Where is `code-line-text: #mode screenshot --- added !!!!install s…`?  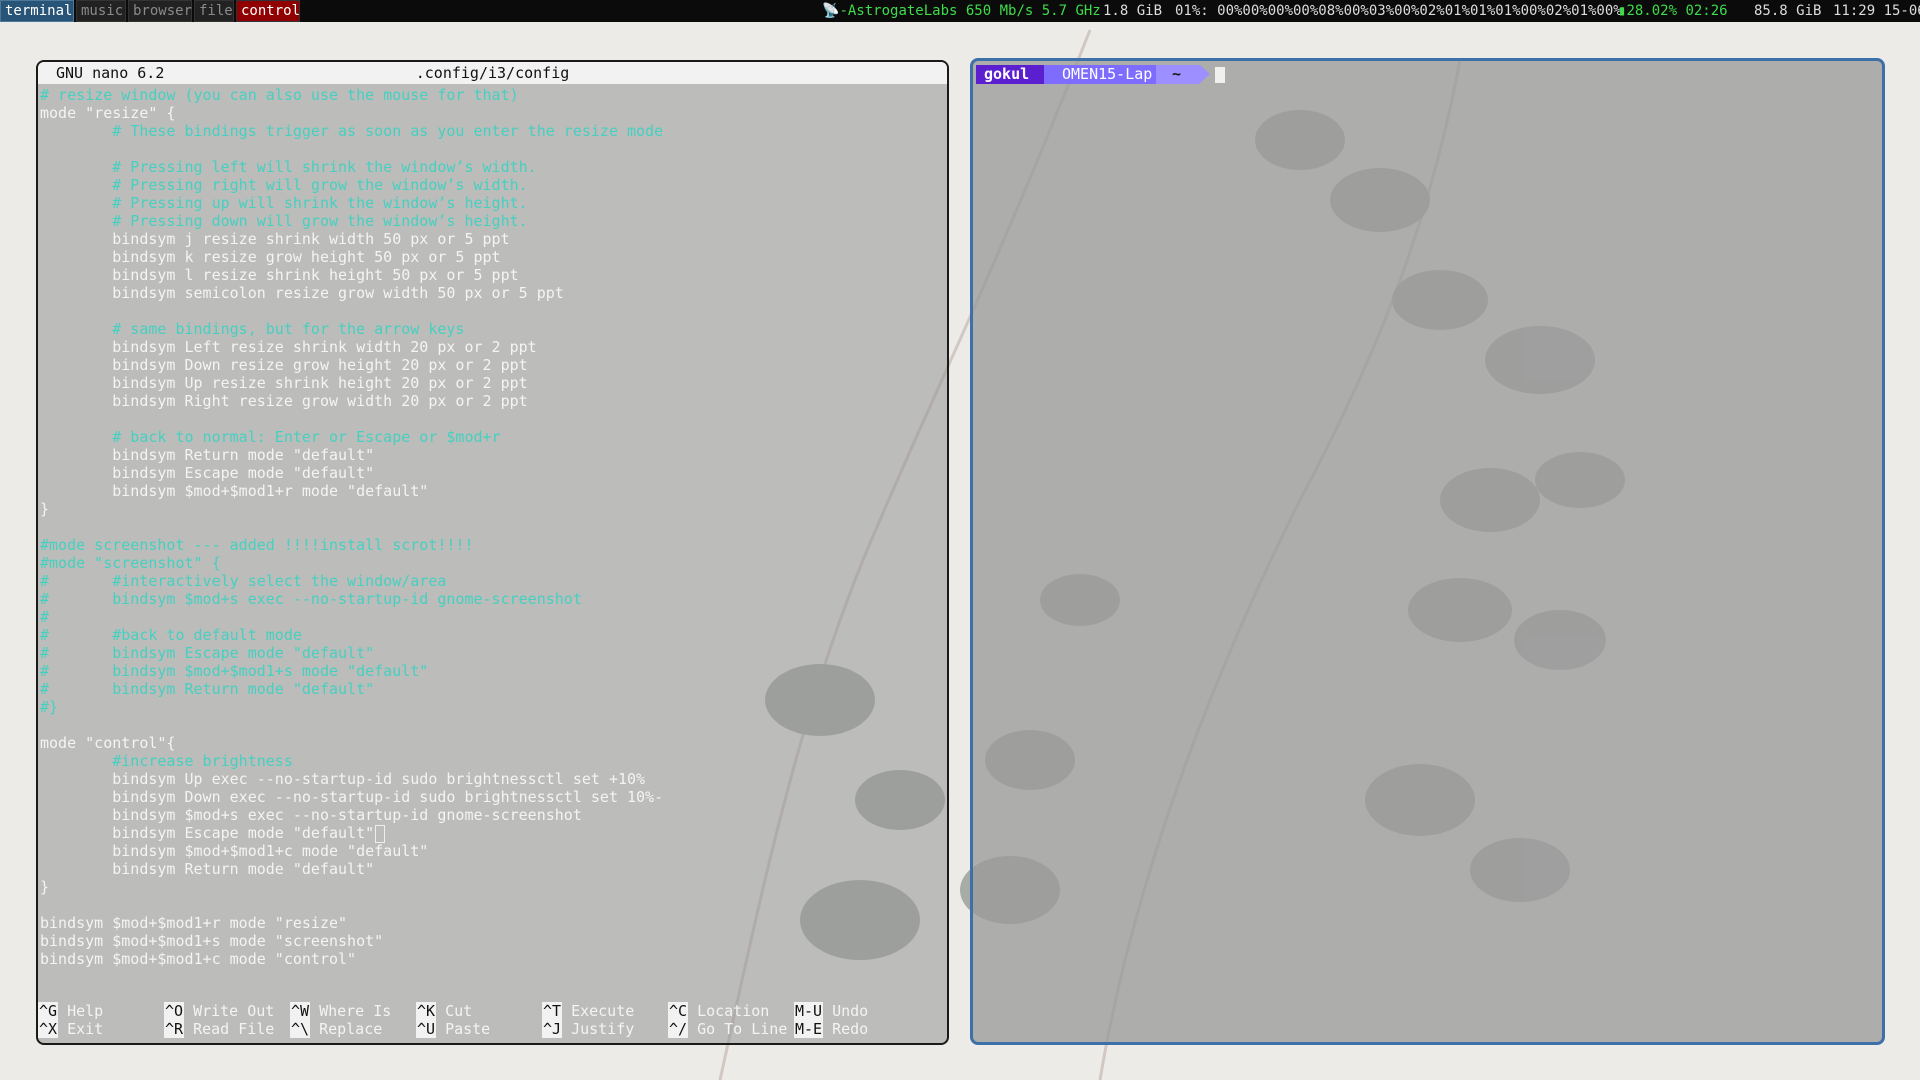
code-line-text: #mode screenshot --- added !!!!install s… is located at coordinates (257, 545).